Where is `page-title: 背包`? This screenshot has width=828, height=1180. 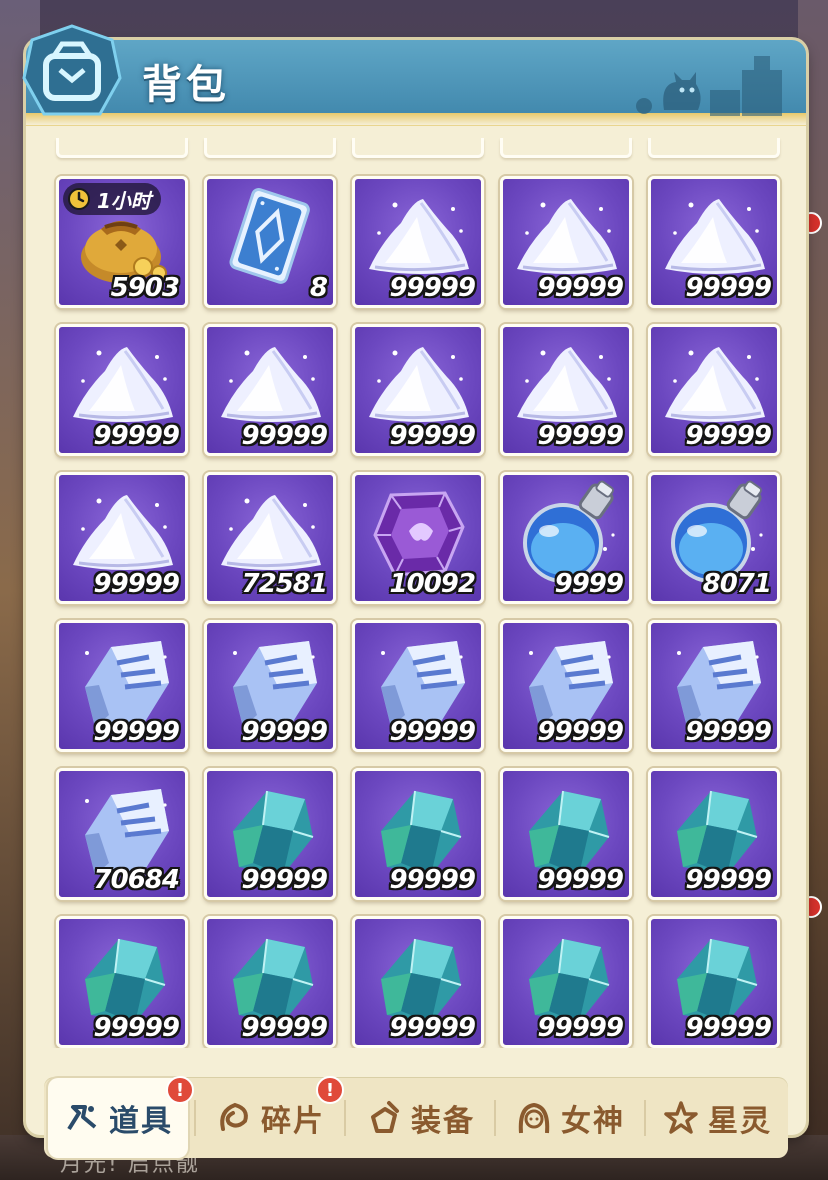 page-title: 背包 is located at coordinates (186, 85).